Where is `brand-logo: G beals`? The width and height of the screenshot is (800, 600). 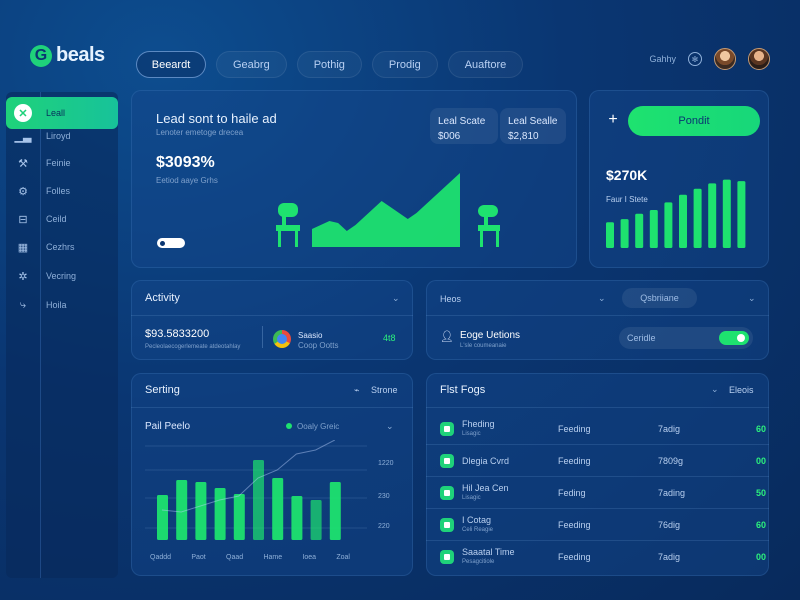 brand-logo: G beals is located at coordinates (67, 55).